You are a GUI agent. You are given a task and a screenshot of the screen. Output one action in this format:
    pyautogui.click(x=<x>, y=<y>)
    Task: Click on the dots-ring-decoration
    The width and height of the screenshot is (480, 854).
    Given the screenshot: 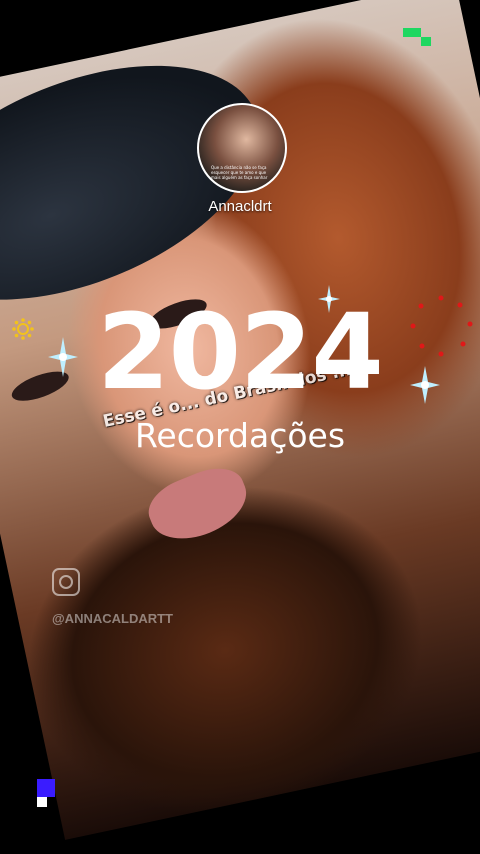 What is the action you would take?
    pyautogui.click(x=441, y=326)
    